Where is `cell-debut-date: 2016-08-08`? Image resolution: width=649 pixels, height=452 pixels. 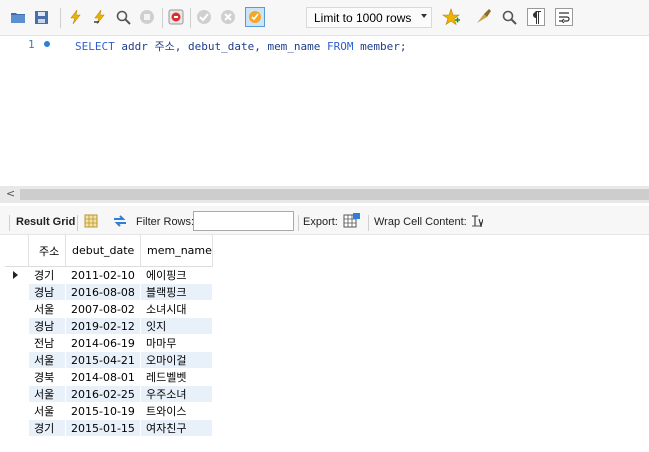 cell-debut-date: 2016-08-08 is located at coordinates (103, 292).